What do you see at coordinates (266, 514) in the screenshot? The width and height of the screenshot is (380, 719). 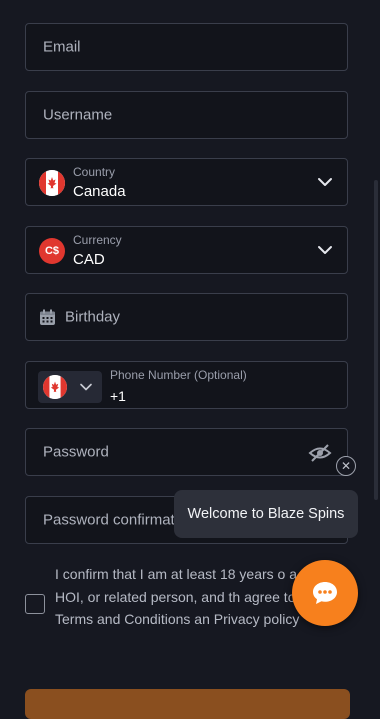 I see `chat-welcome-tooltip: Welcome to Blaze Spins` at bounding box center [266, 514].